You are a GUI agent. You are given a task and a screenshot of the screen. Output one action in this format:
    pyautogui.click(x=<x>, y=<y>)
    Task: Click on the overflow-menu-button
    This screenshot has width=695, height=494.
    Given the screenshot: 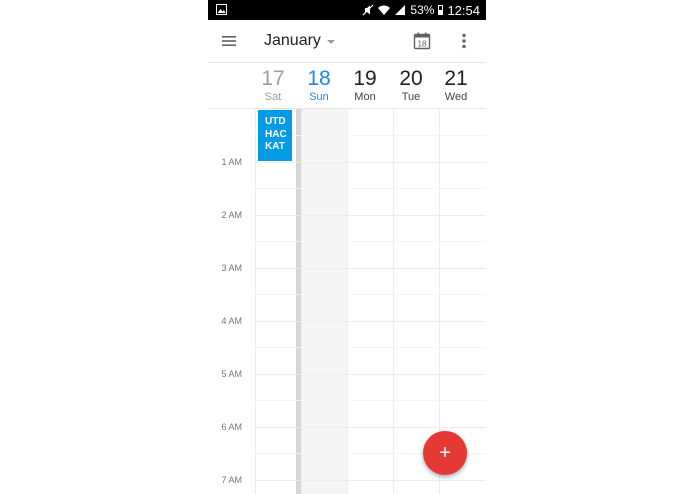 What is the action you would take?
    pyautogui.click(x=464, y=41)
    